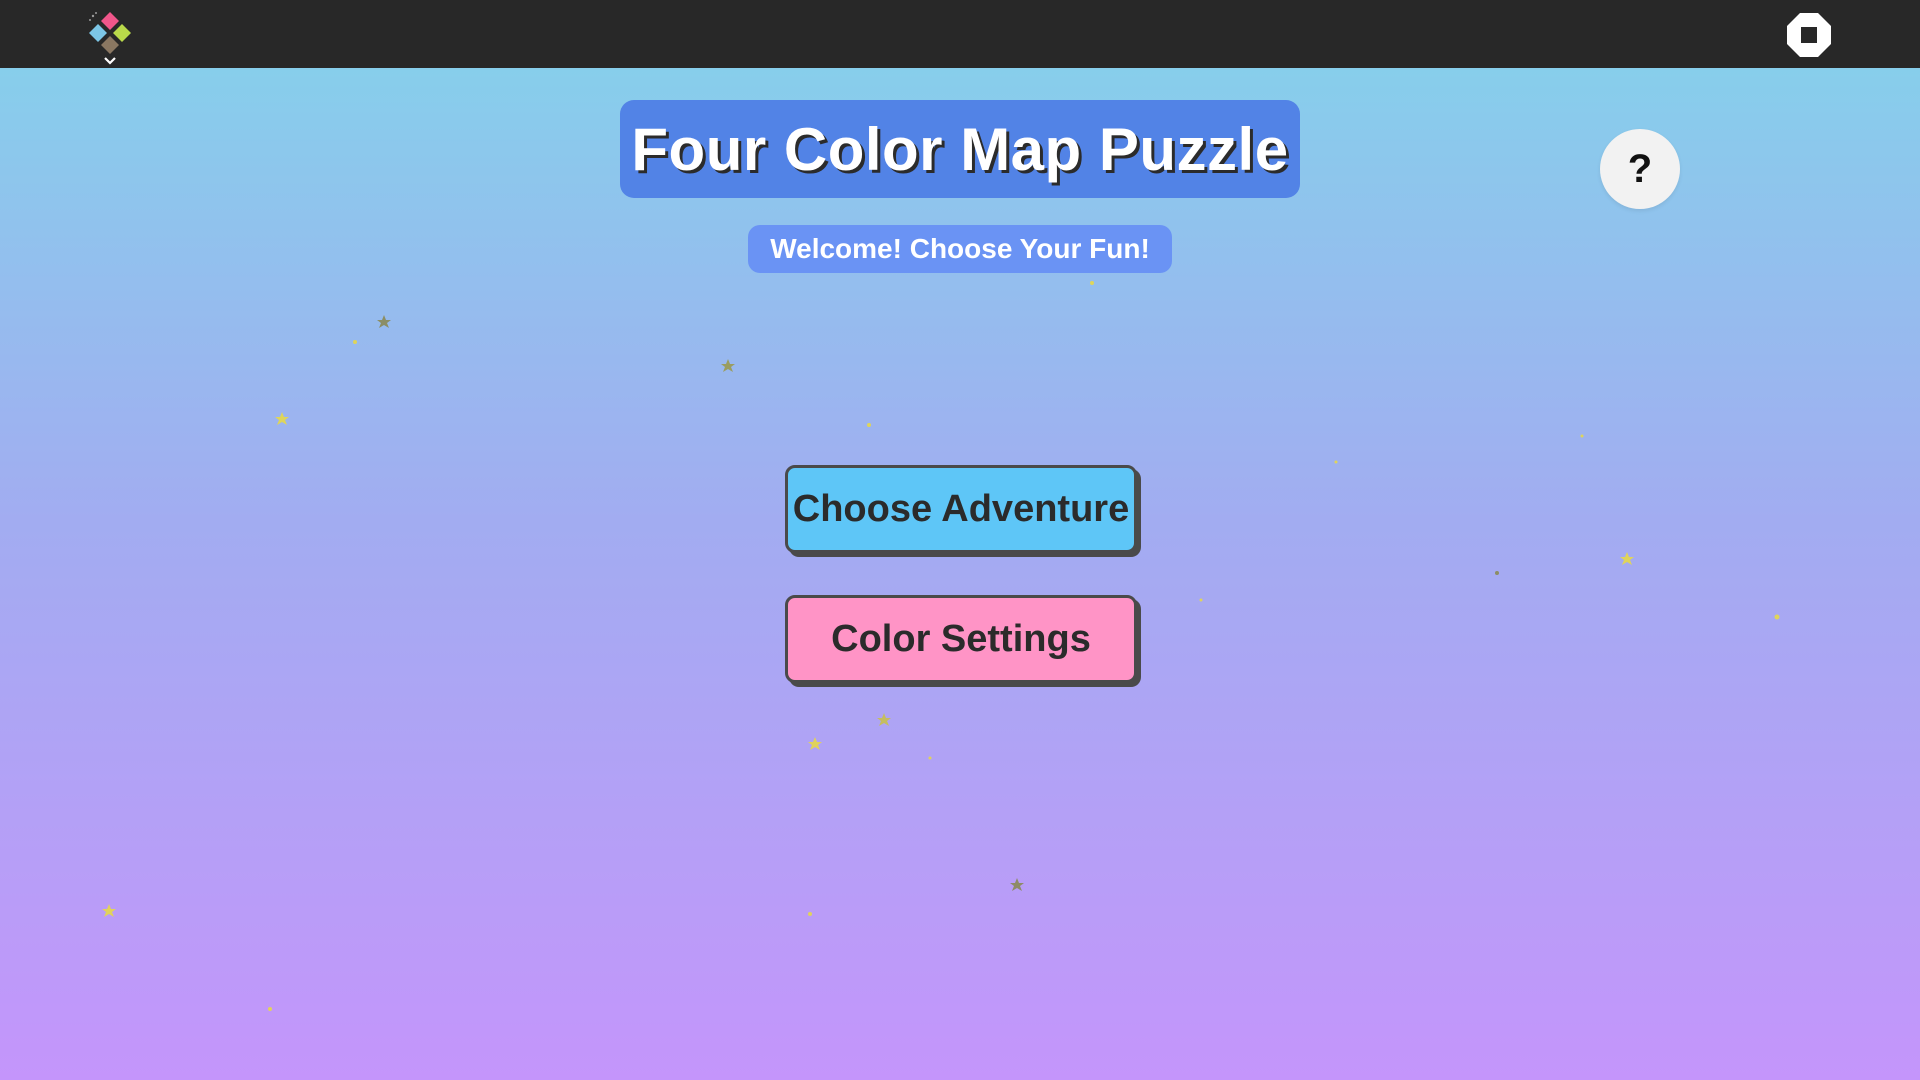 This screenshot has width=1920, height=1080. I want to click on activity-menu-button, so click(110, 38).